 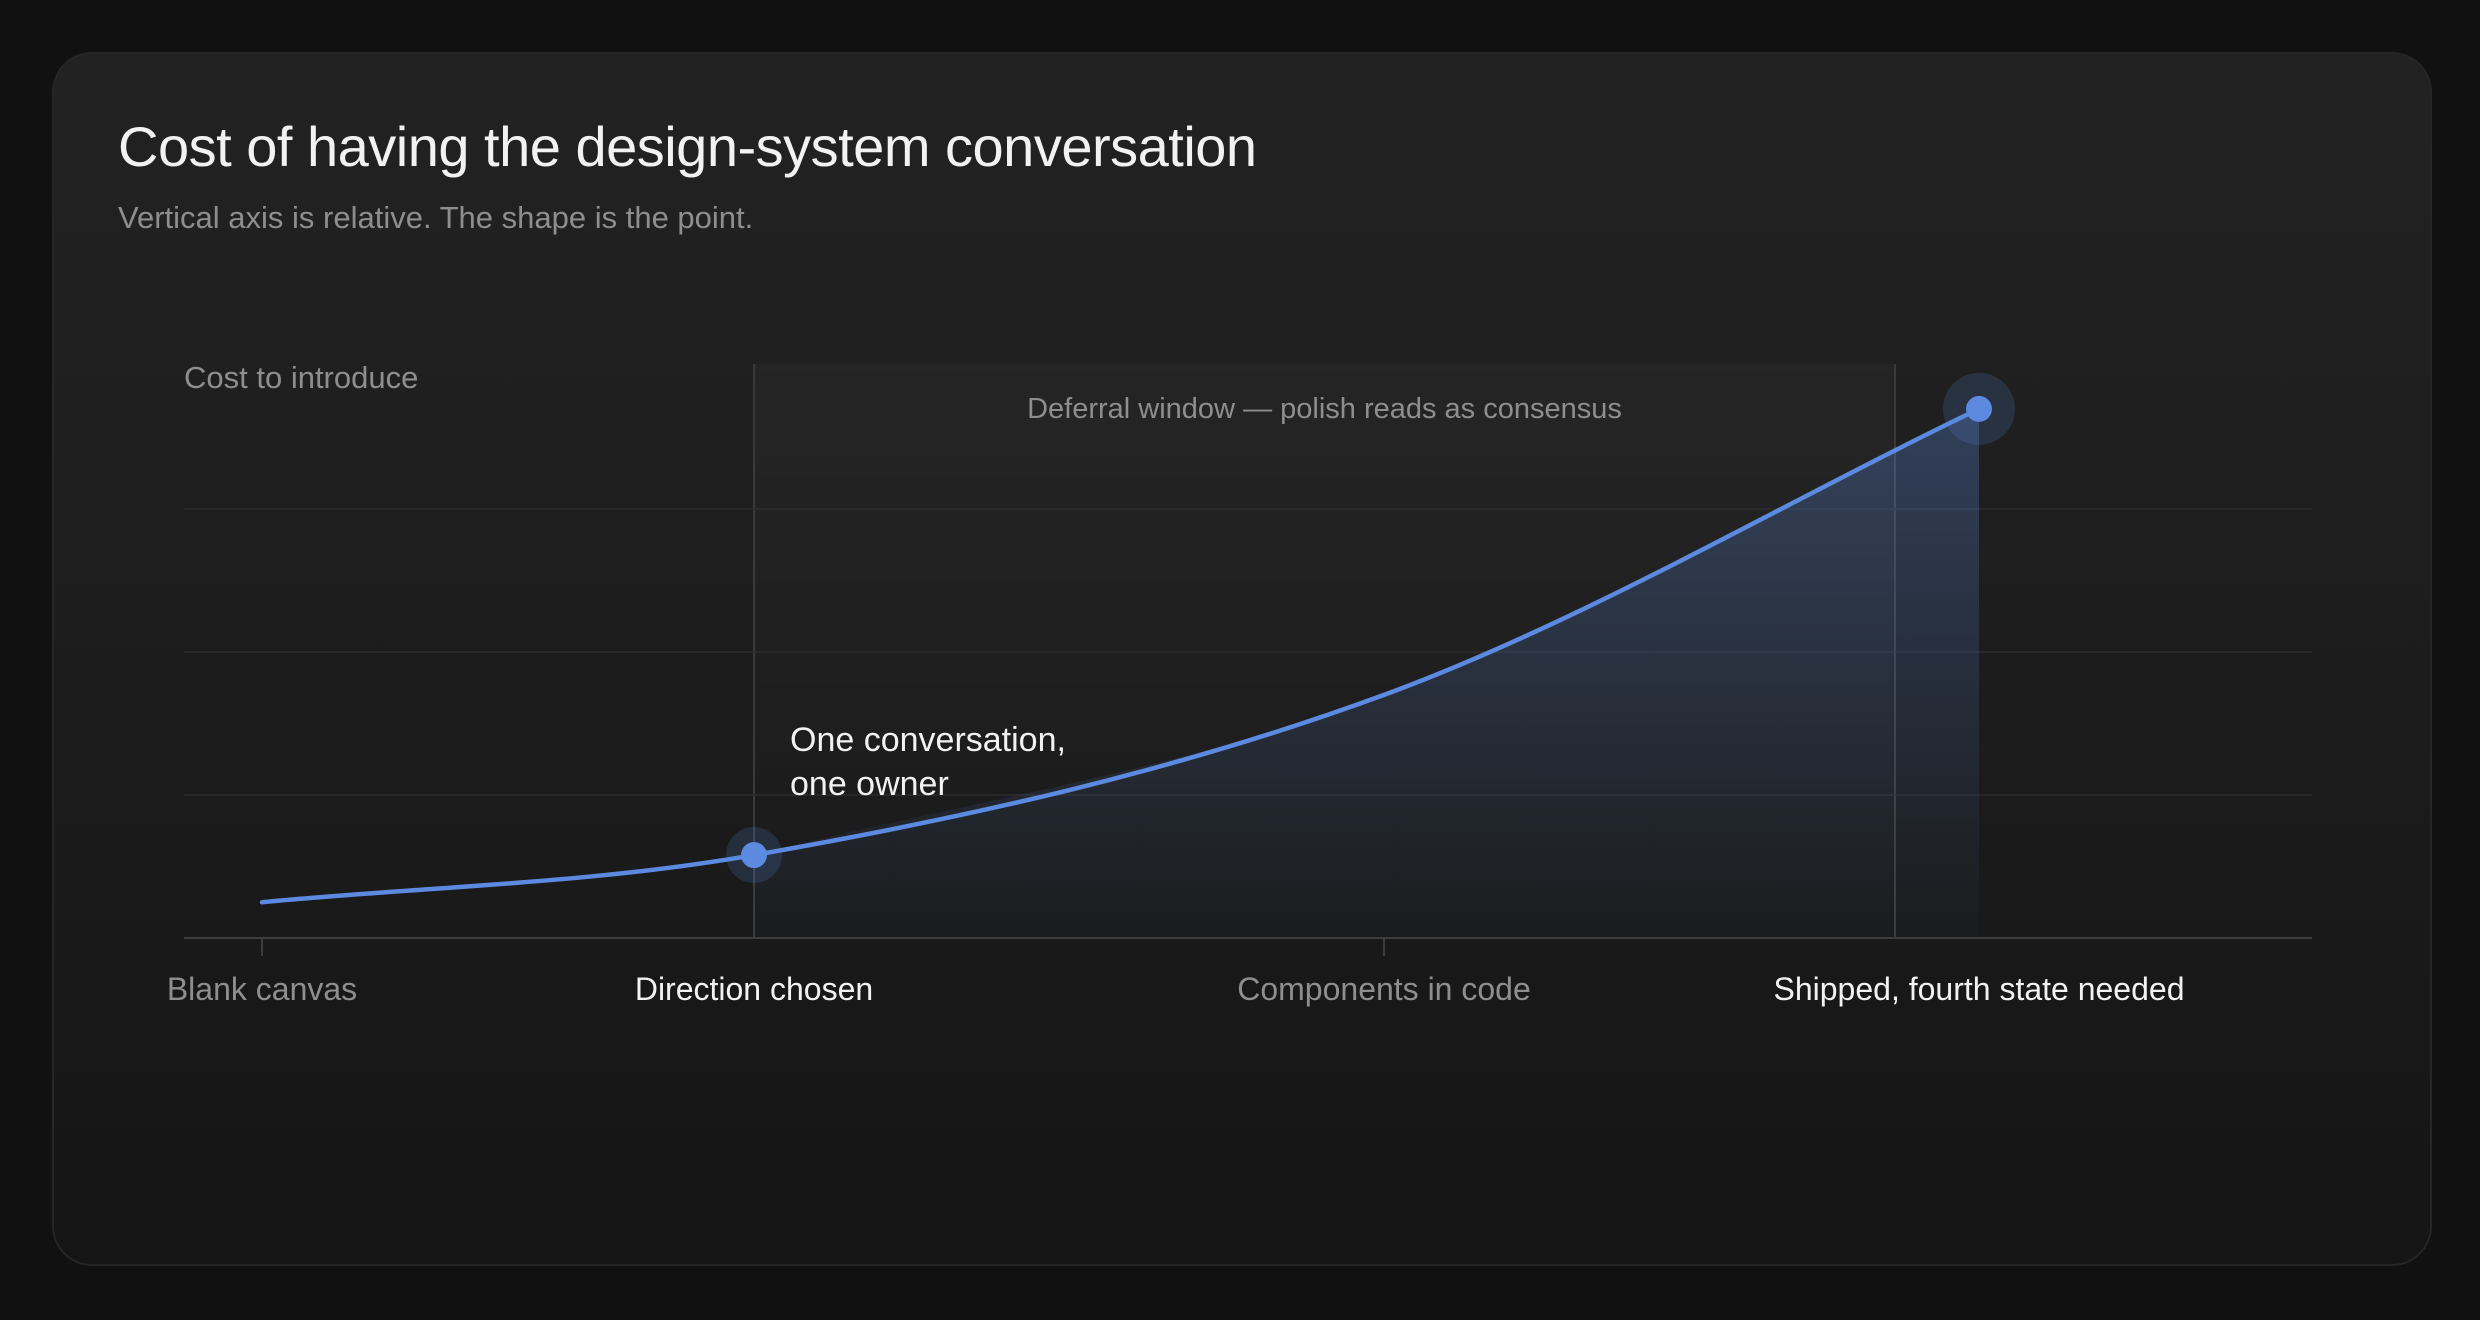 What do you see at coordinates (754, 989) in the screenshot?
I see `x-tick-label-2: Direction chosen` at bounding box center [754, 989].